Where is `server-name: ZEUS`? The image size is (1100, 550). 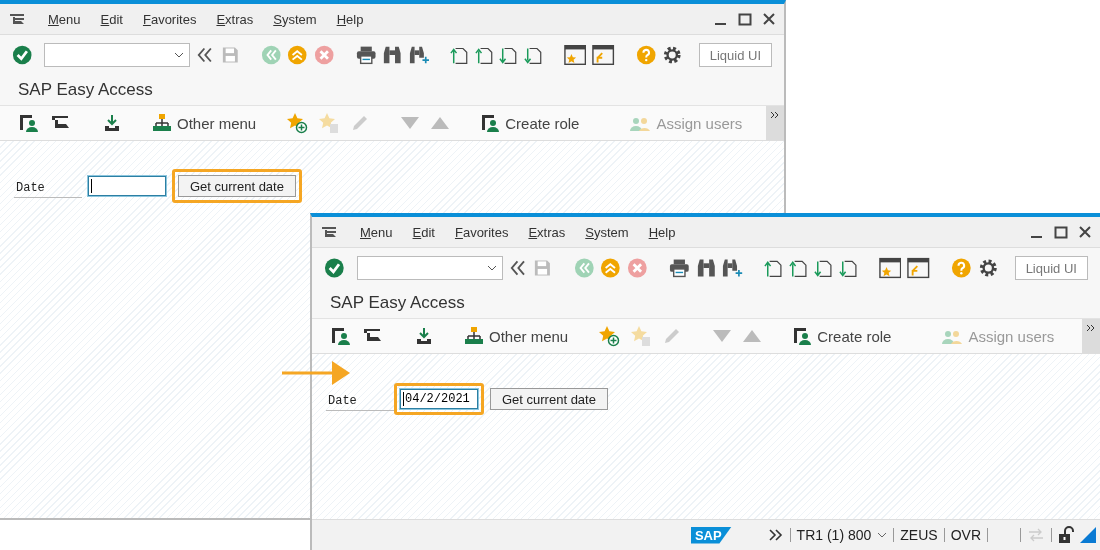 server-name: ZEUS is located at coordinates (919, 535).